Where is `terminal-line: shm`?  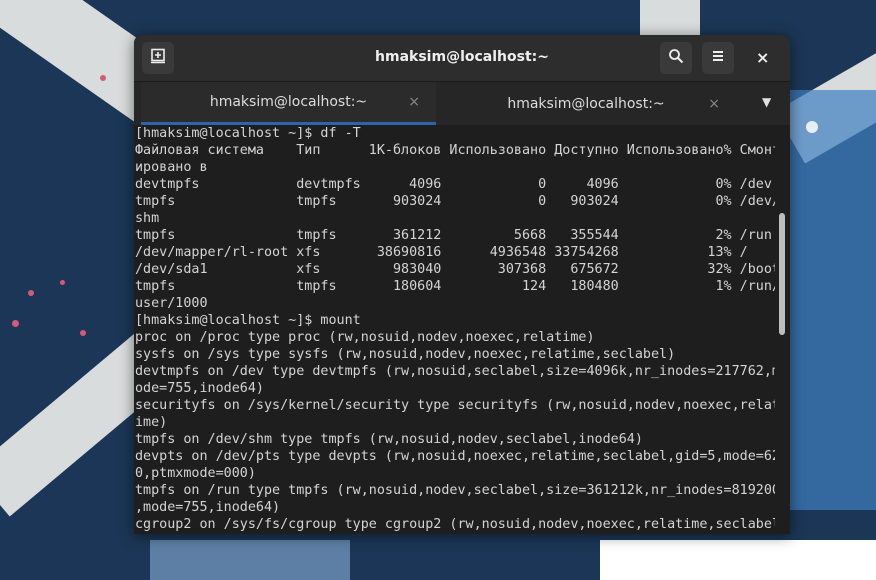
terminal-line: shm is located at coordinates (147, 218).